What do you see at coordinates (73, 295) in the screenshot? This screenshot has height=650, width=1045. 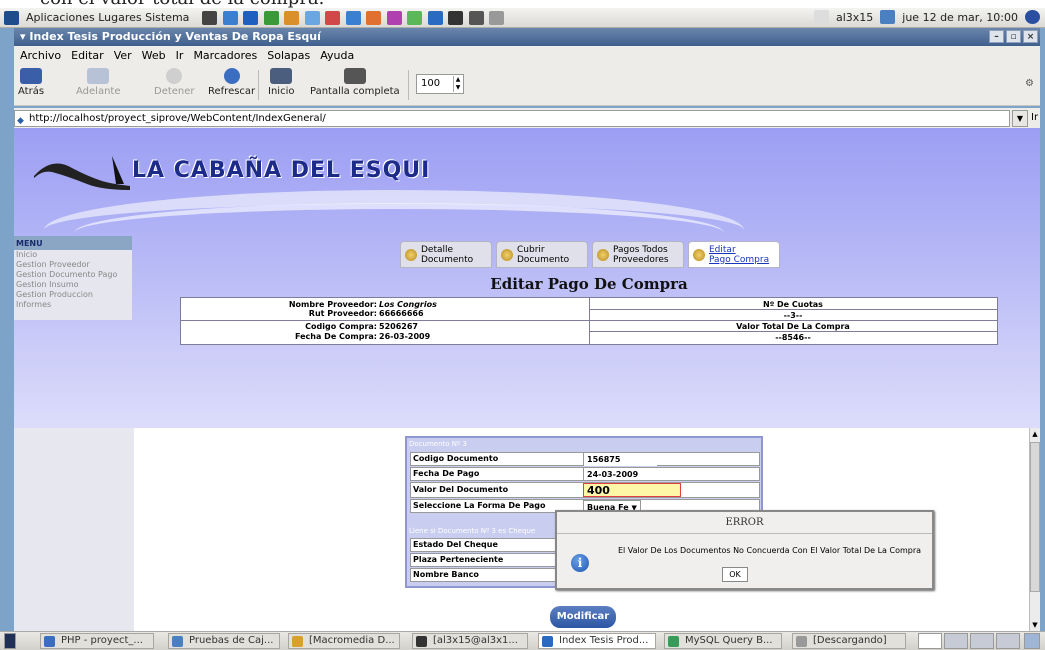 I see `side-menu-gestion-produccion: Gestion Produccion` at bounding box center [73, 295].